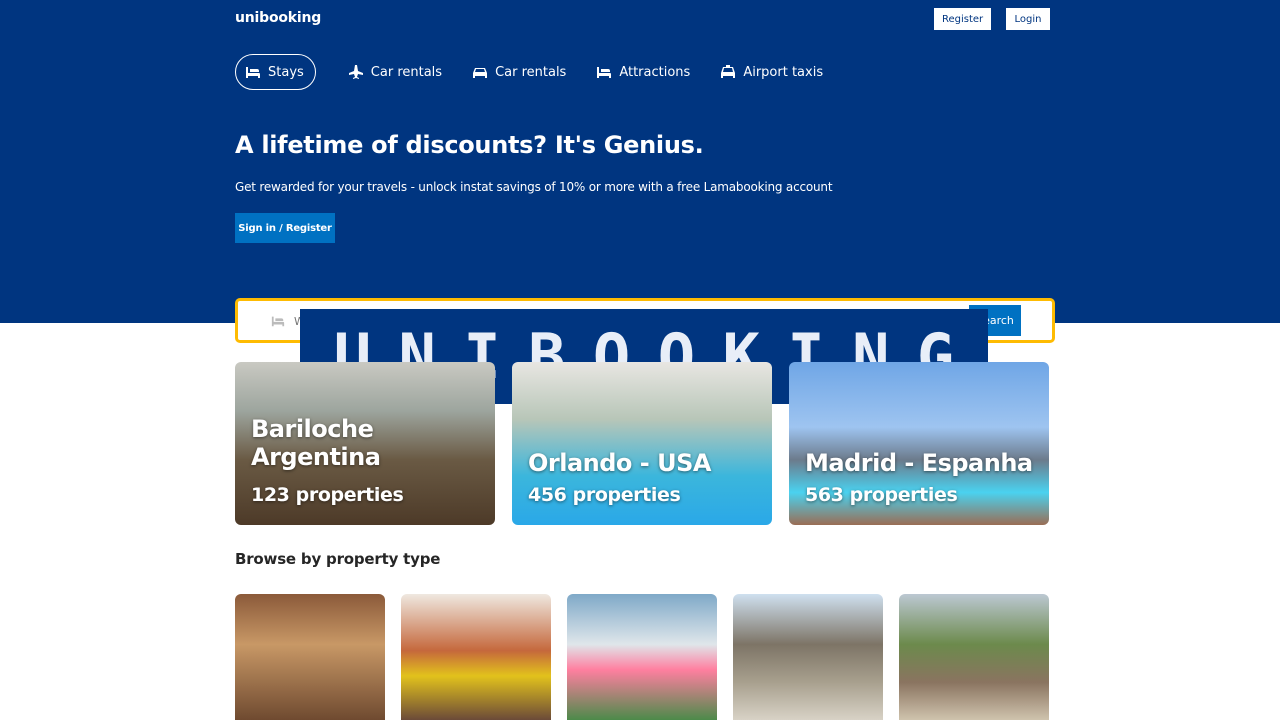 The width and height of the screenshot is (1280, 720). Describe the element at coordinates (642, 443) in the screenshot. I see `featured-card-orlando: Orlando - USA 456 properties` at that location.